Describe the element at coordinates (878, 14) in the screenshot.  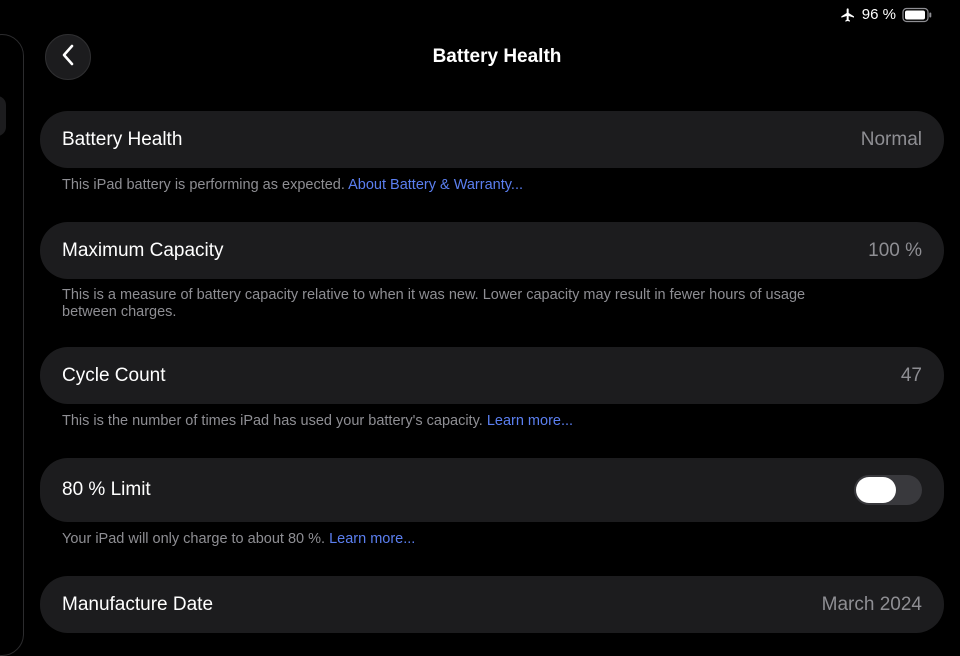
I see `battery-percent: 96 %` at that location.